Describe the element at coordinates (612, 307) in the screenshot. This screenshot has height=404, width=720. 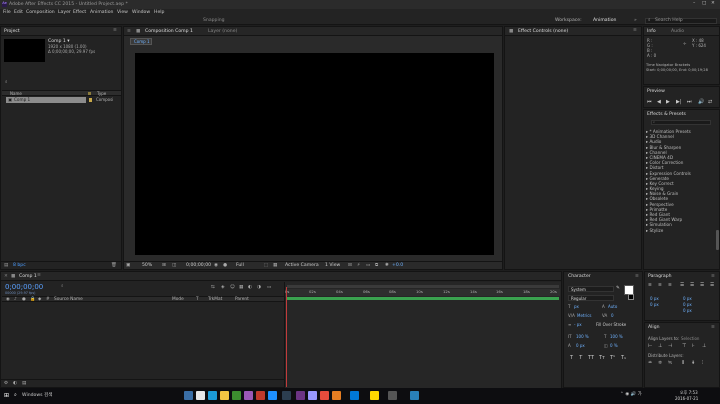
I see `leading-value: Auto` at that location.